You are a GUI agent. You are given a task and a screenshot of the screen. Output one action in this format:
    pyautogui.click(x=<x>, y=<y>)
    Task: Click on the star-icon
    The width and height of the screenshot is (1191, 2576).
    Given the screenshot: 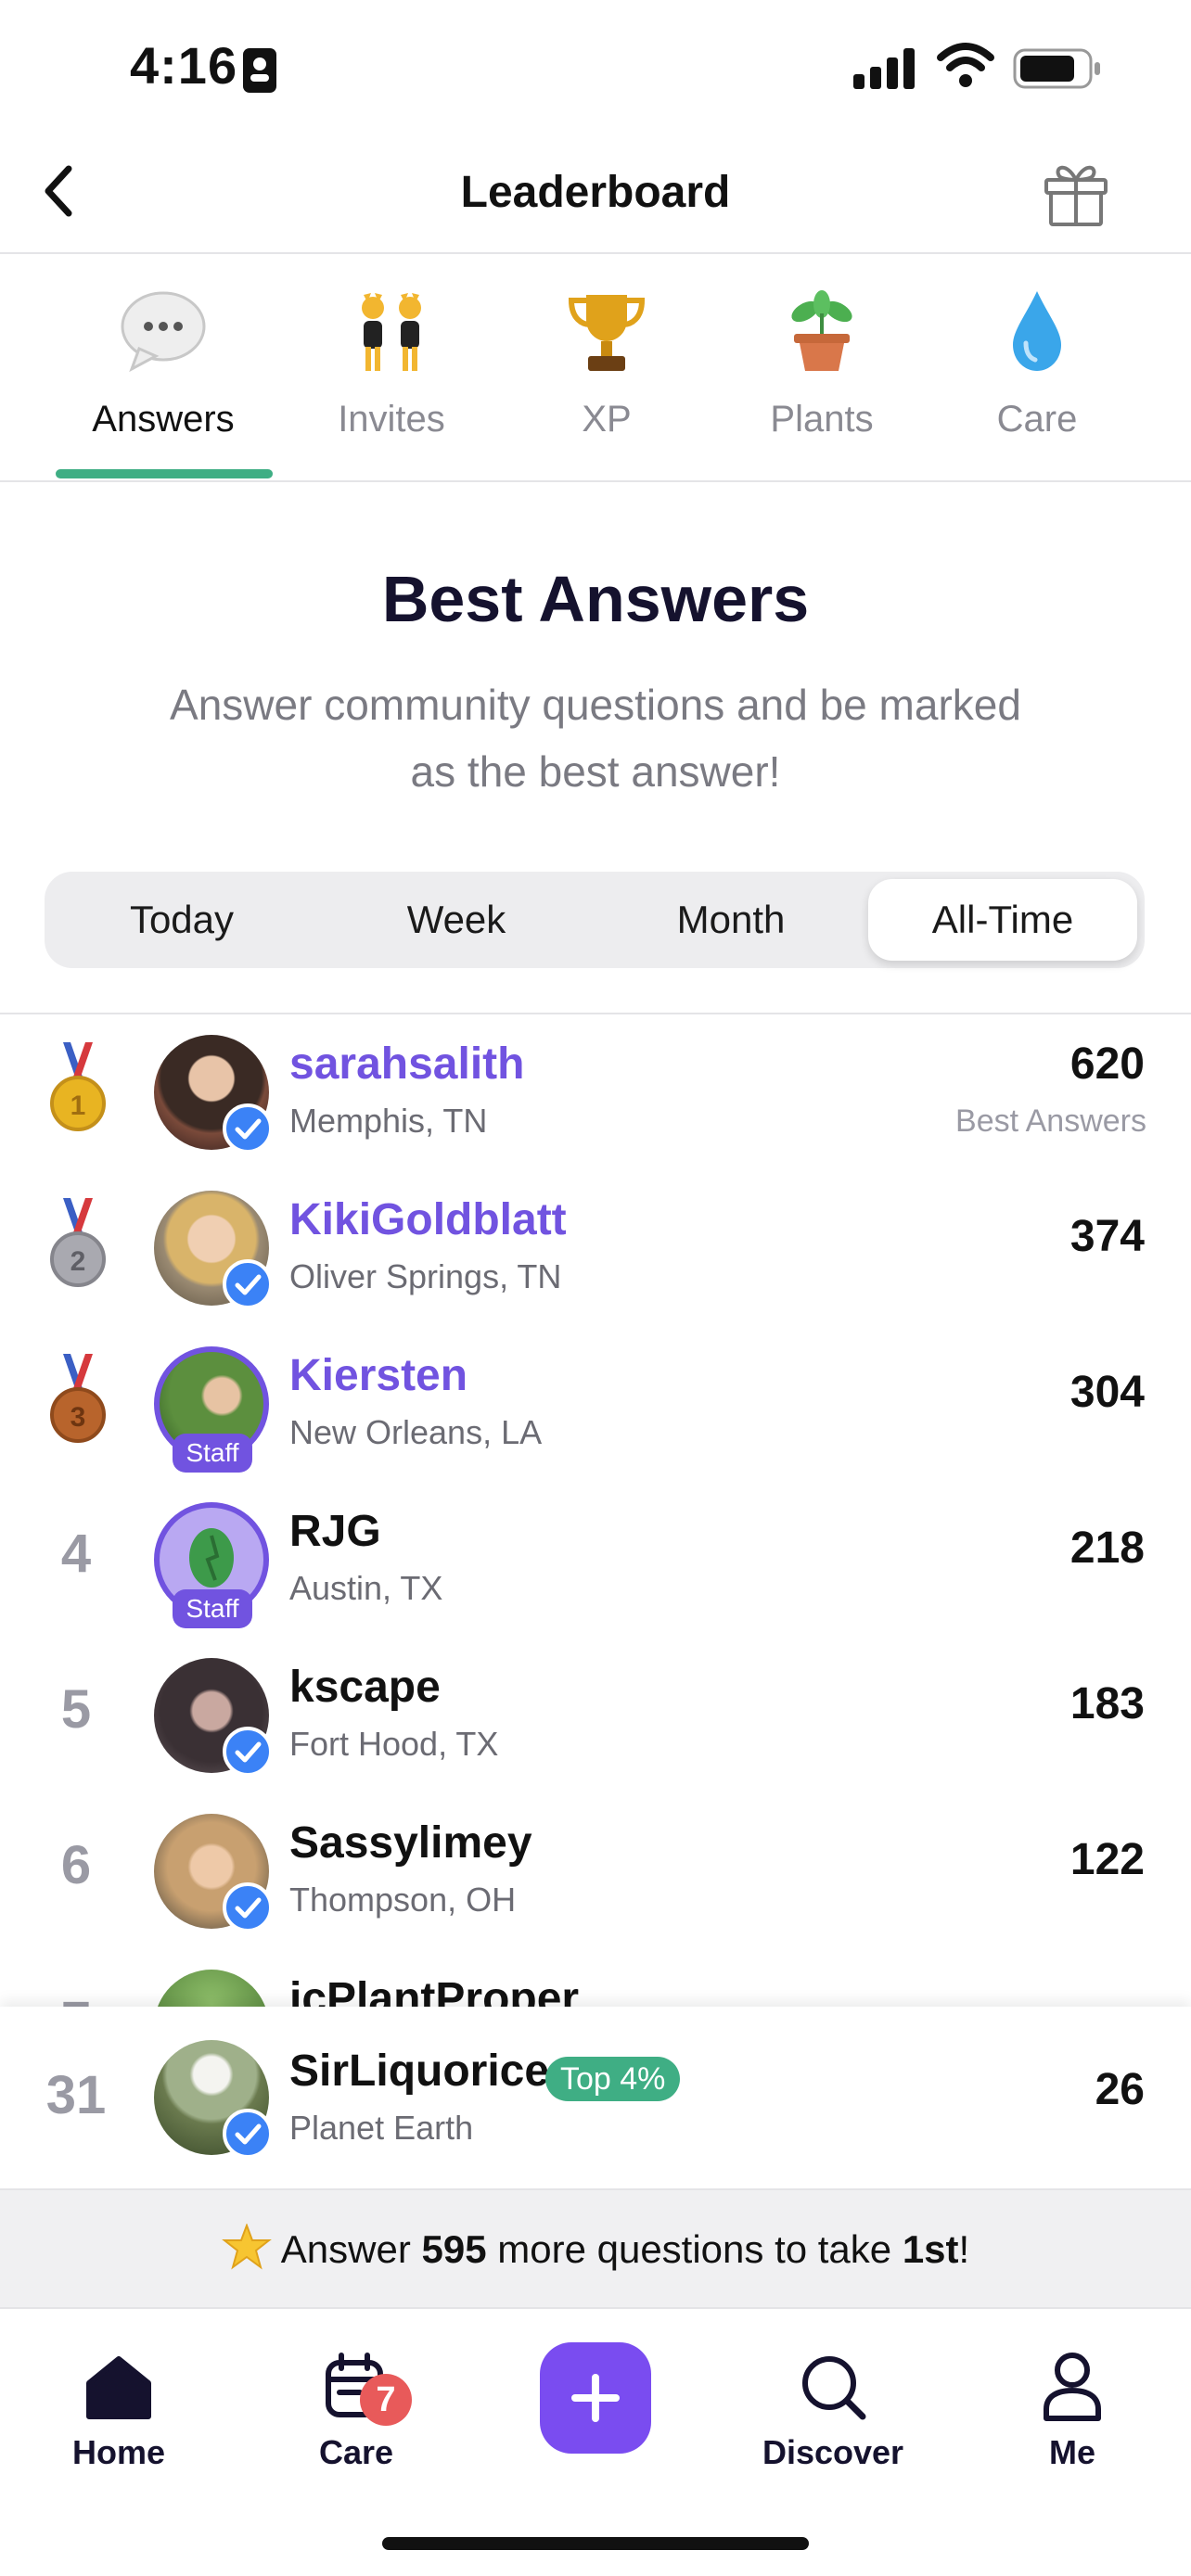 What is the action you would take?
    pyautogui.click(x=247, y=2246)
    